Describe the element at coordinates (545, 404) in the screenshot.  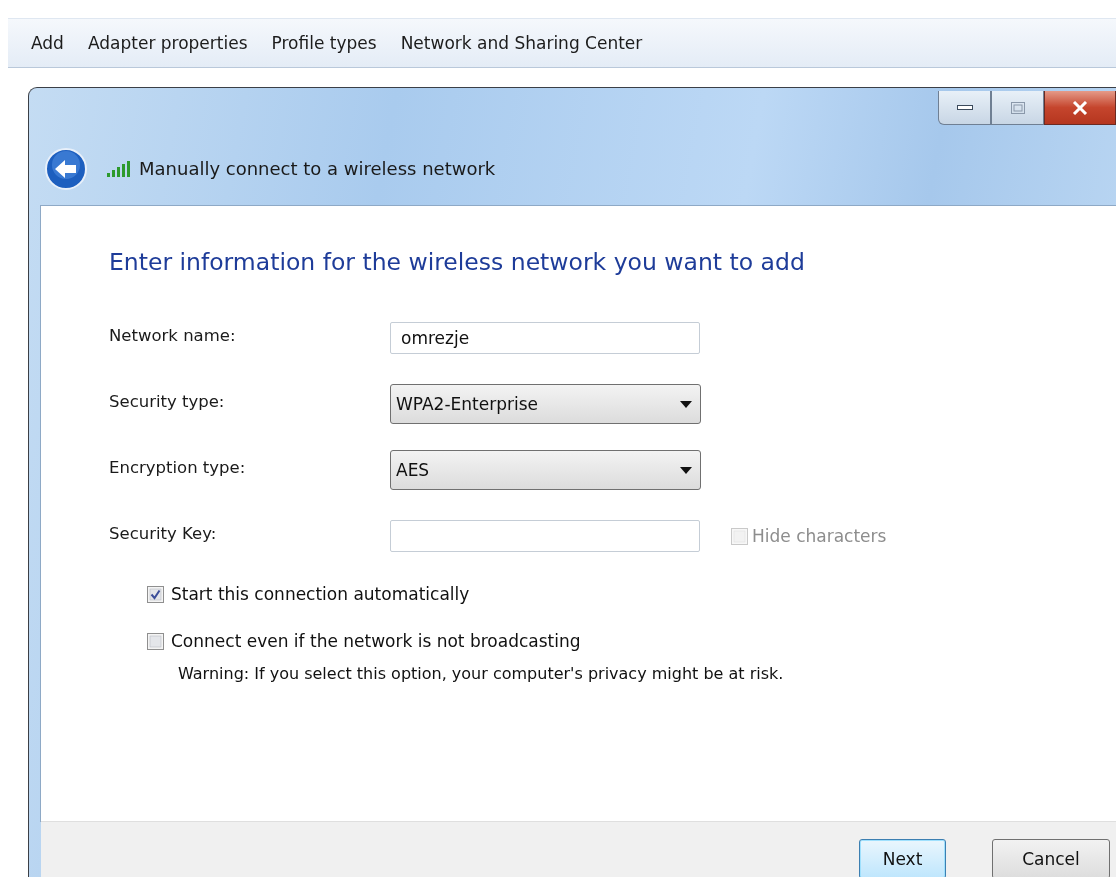
I see `dropdown: WPA2-Enterprise` at that location.